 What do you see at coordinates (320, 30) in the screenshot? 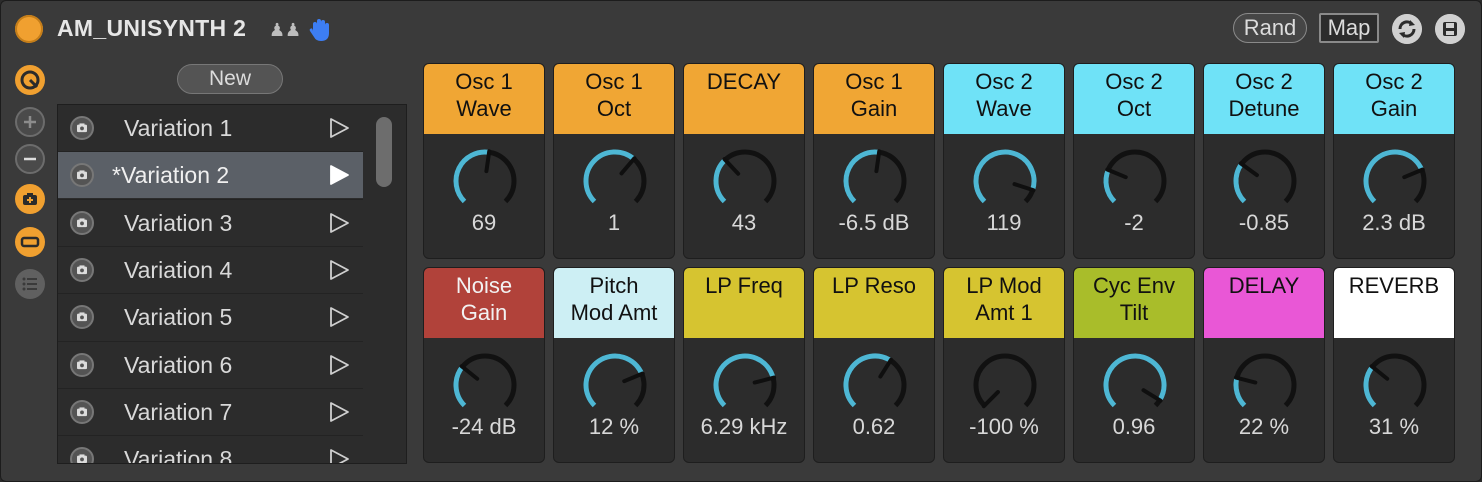
I see `hand-icon` at bounding box center [320, 30].